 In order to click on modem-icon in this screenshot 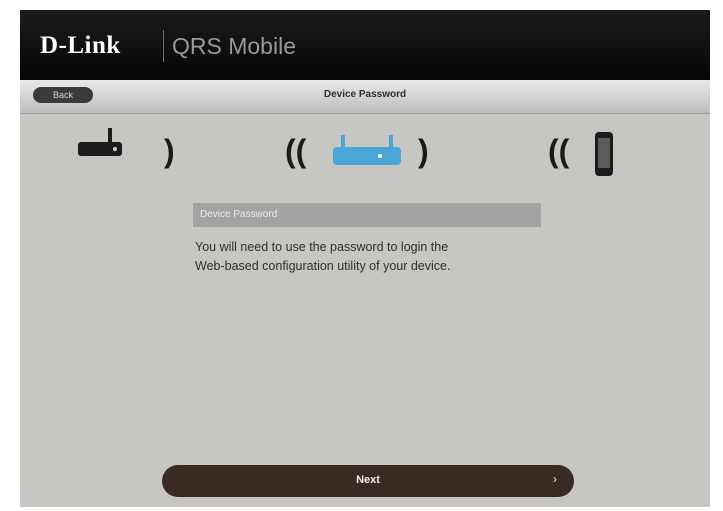, I will do `click(103, 144)`.